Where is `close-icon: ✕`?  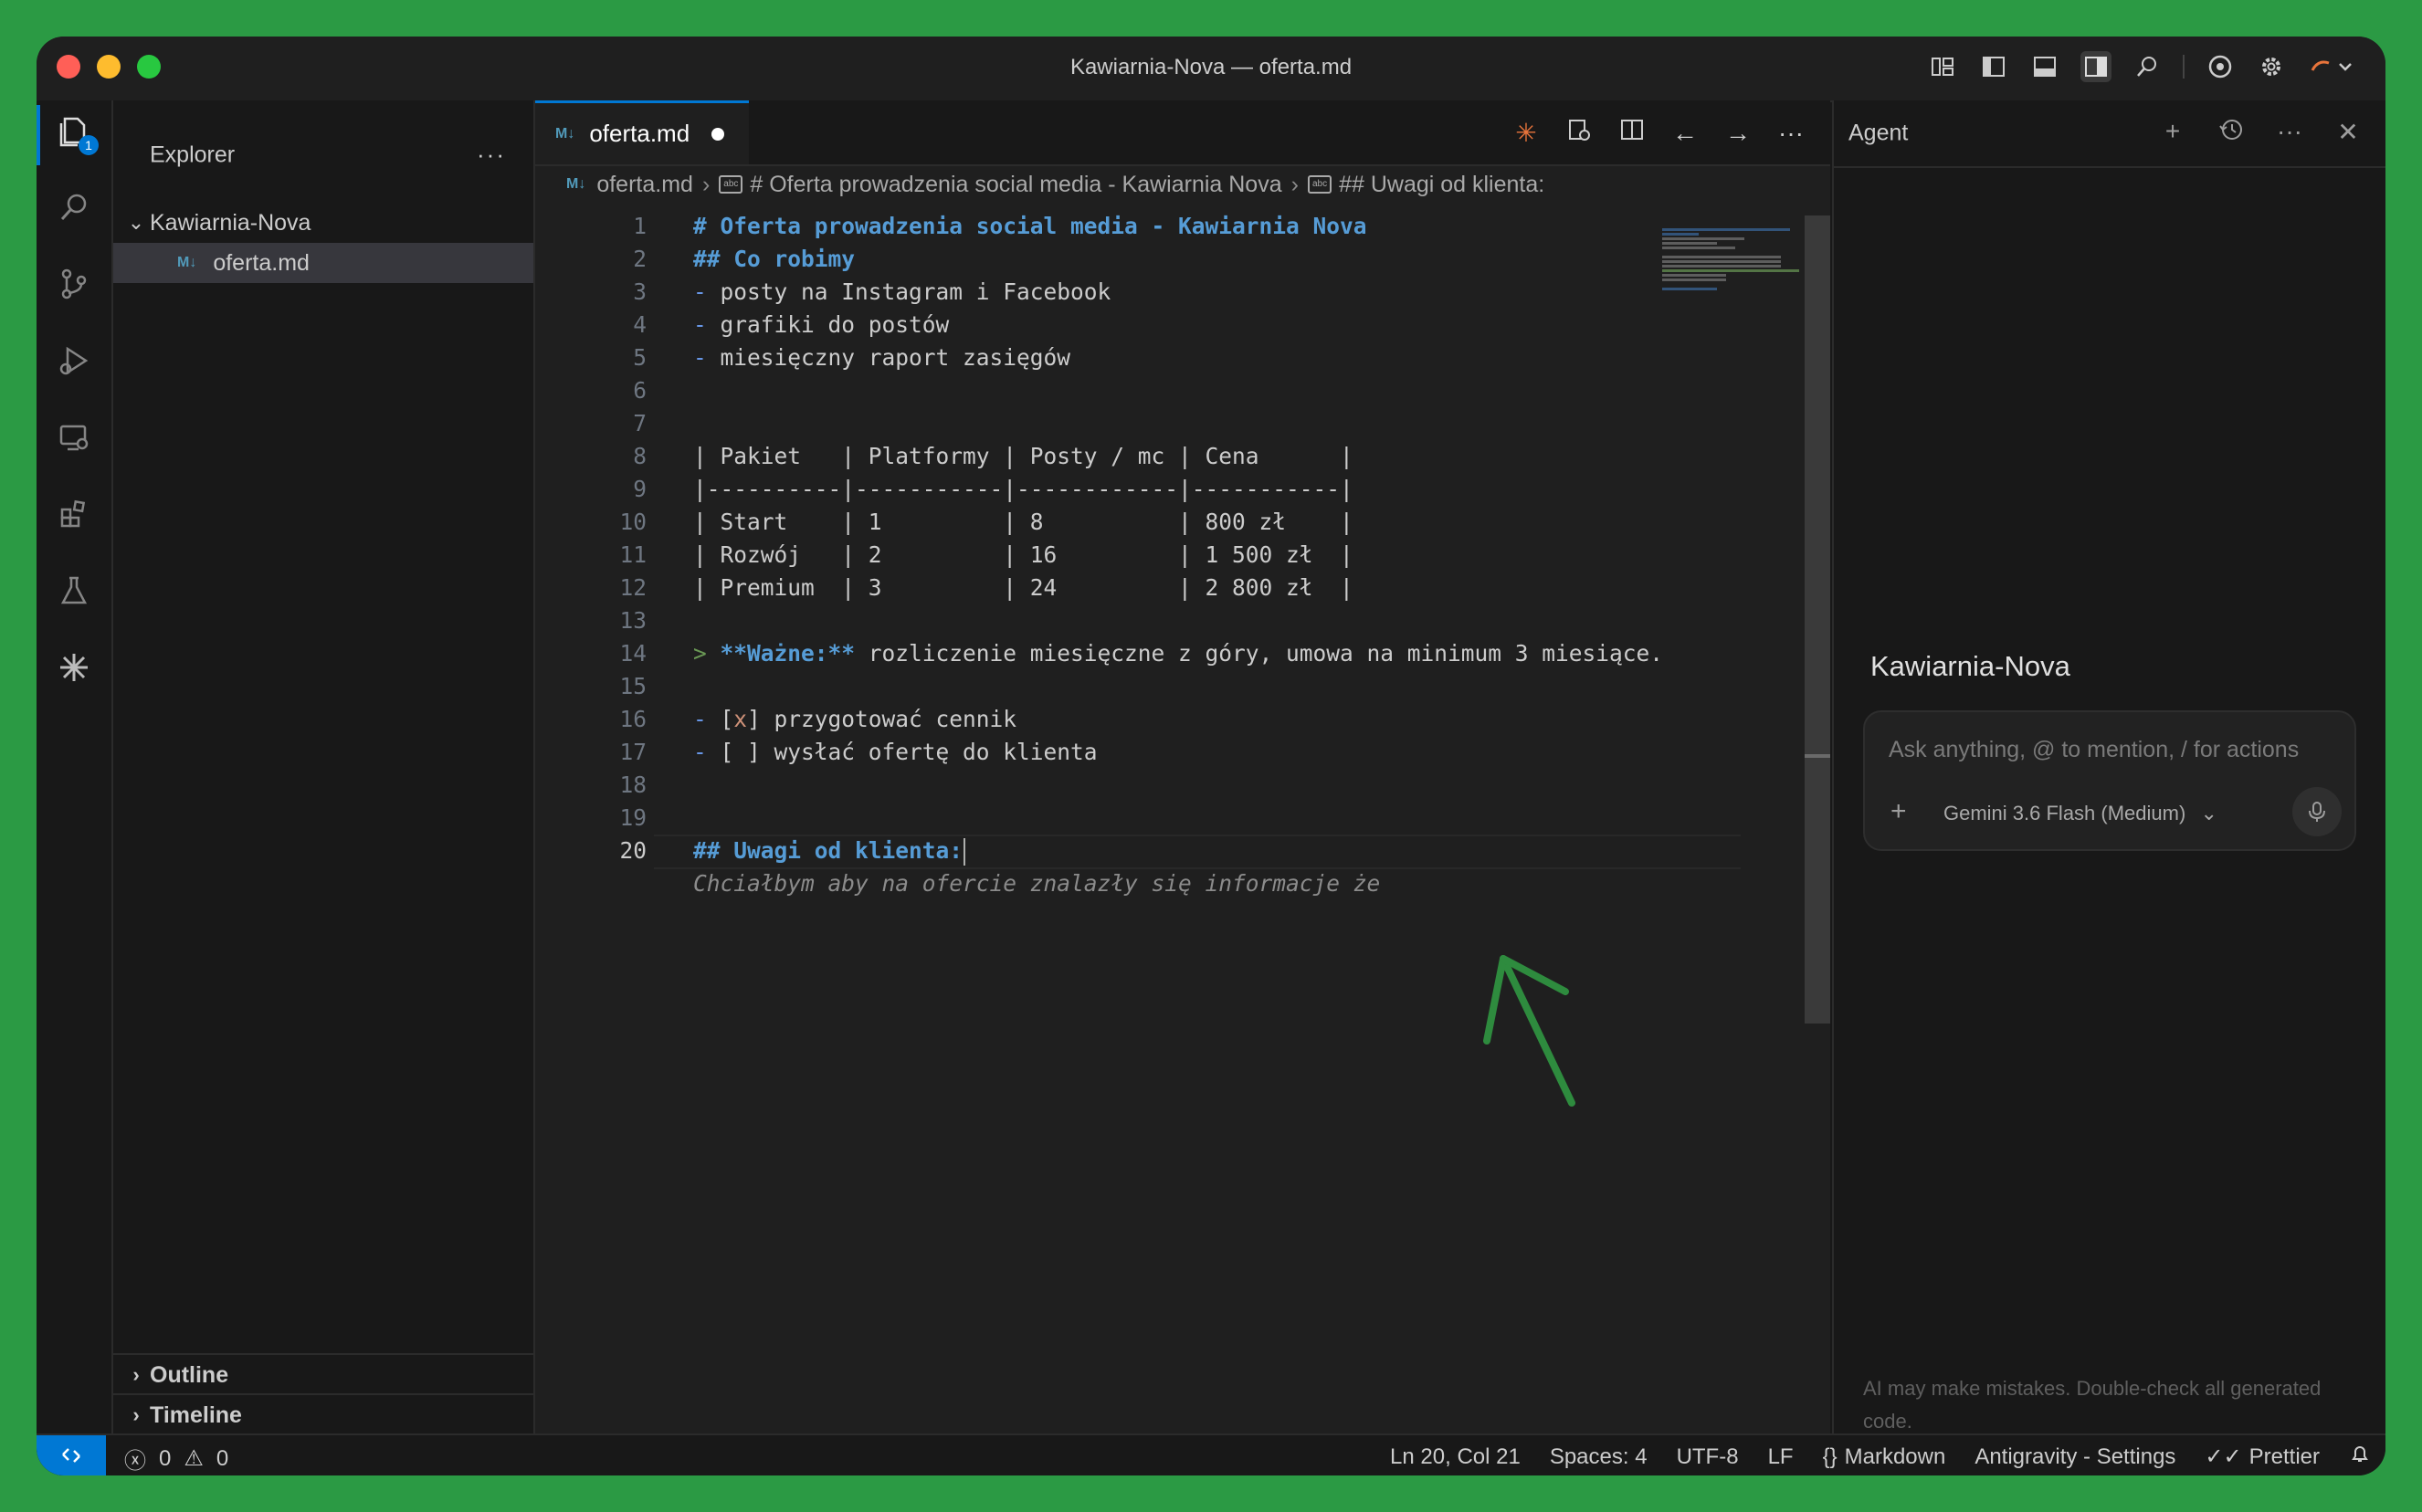
close-icon: ✕ is located at coordinates (2348, 133).